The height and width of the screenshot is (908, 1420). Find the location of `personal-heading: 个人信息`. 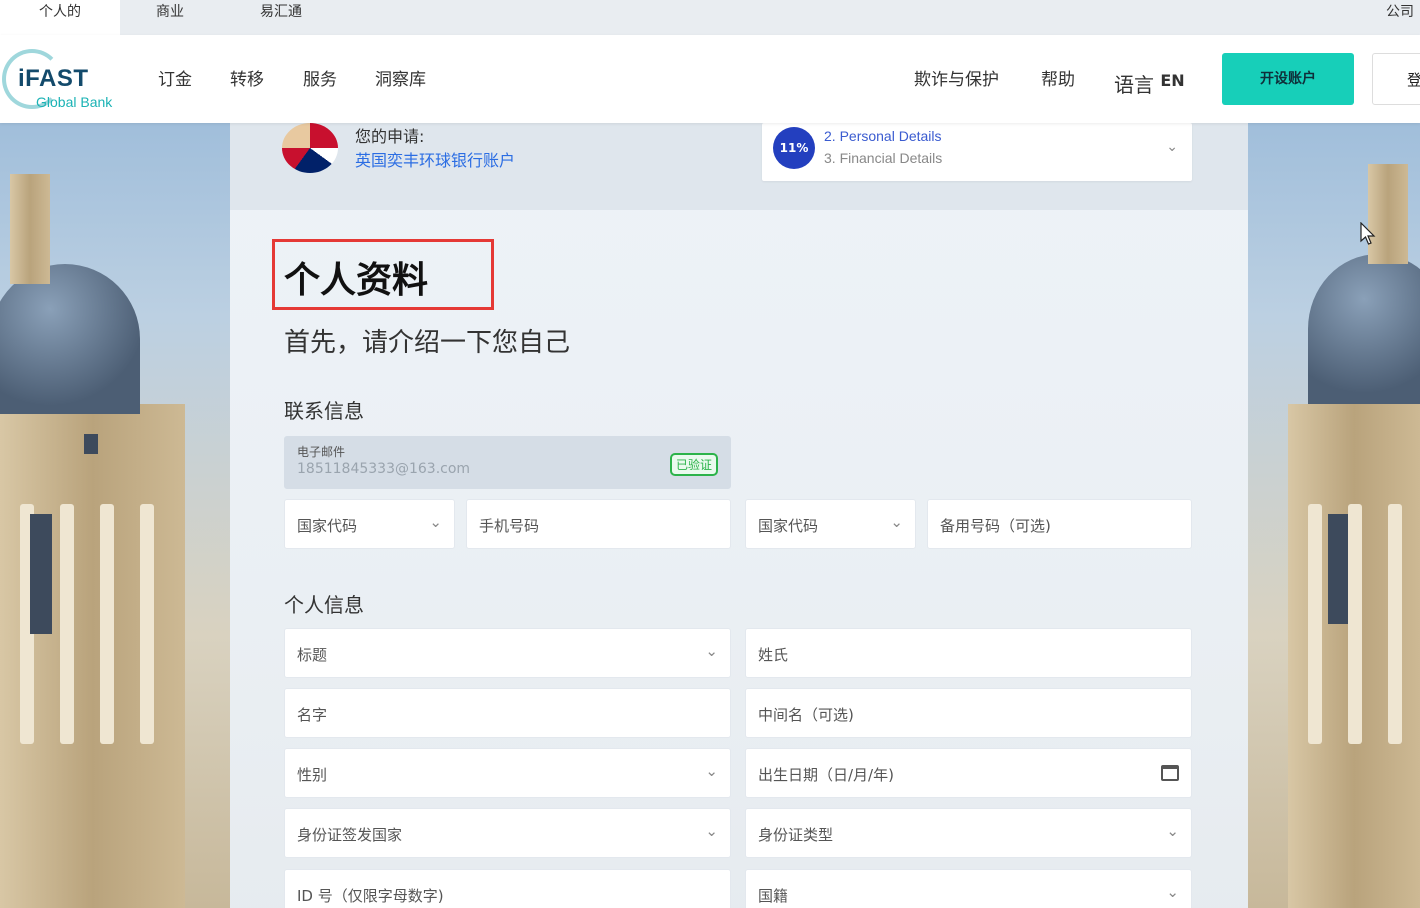

personal-heading: 个人信息 is located at coordinates (324, 605).